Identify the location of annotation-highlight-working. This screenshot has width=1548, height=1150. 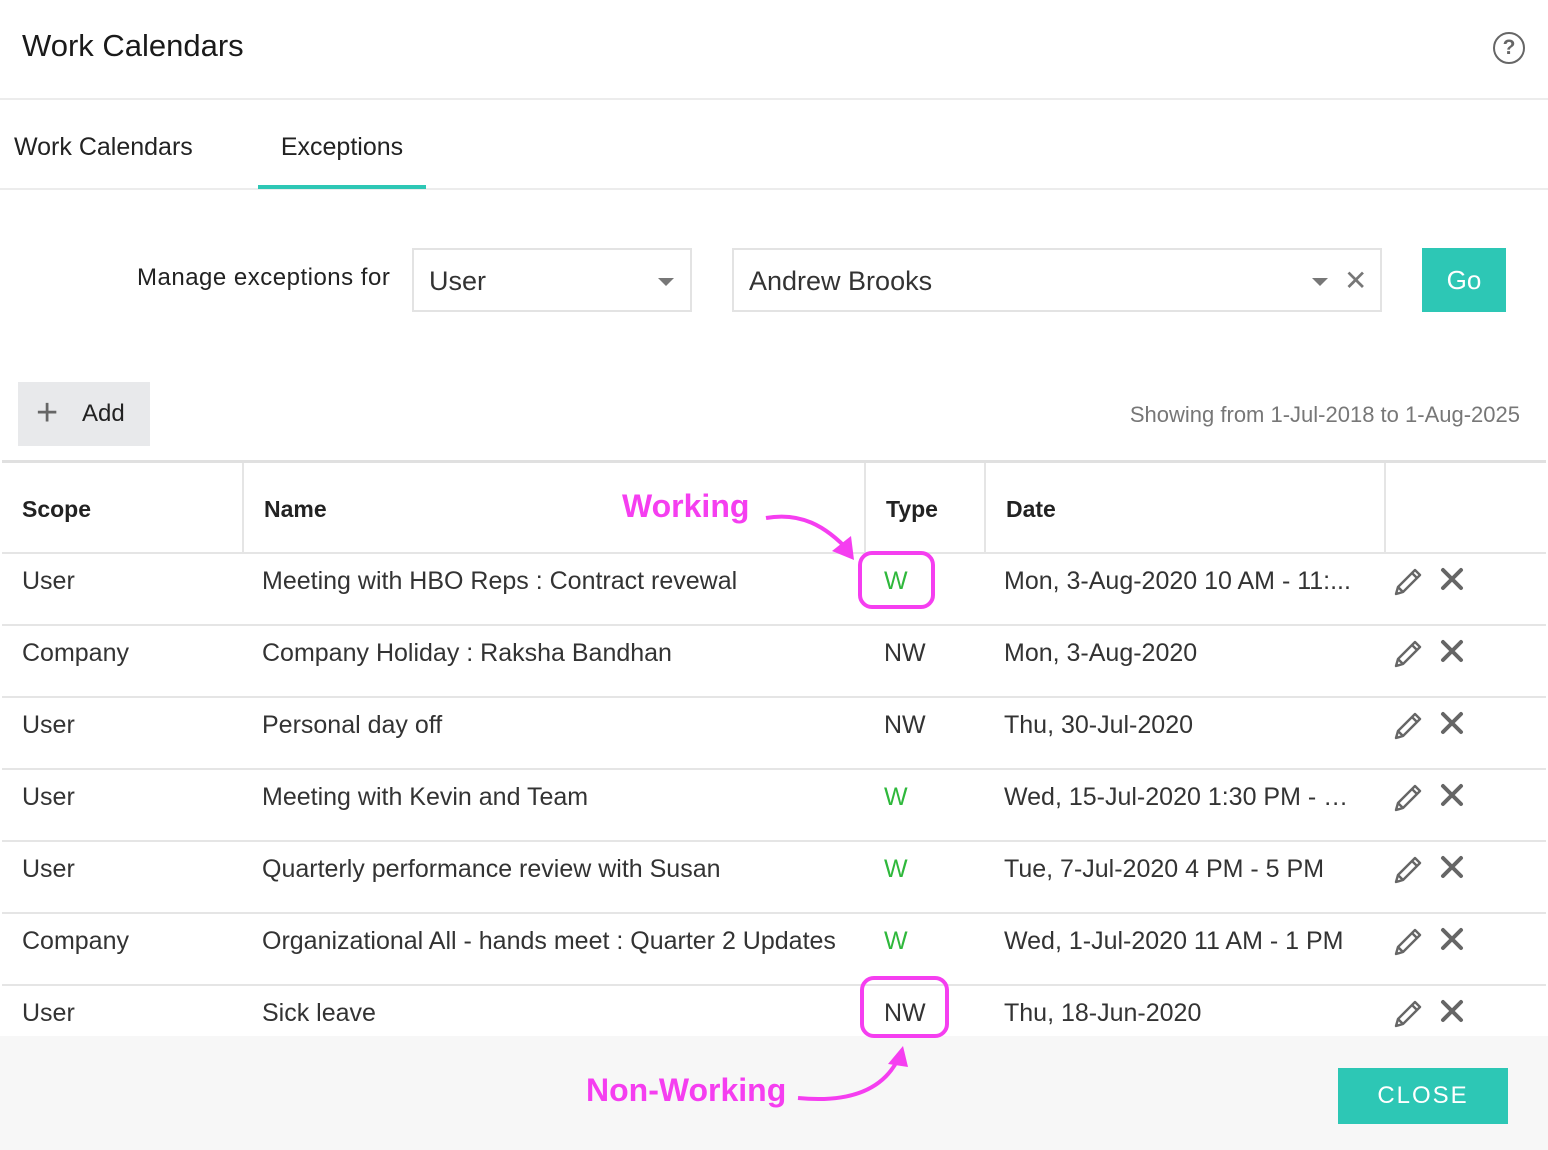
(896, 580).